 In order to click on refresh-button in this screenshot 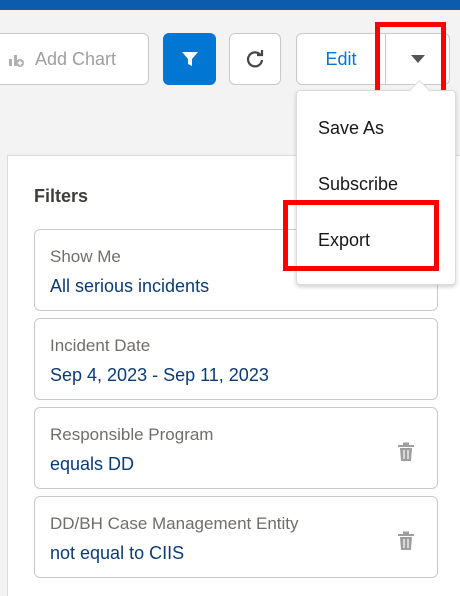, I will do `click(255, 59)`.